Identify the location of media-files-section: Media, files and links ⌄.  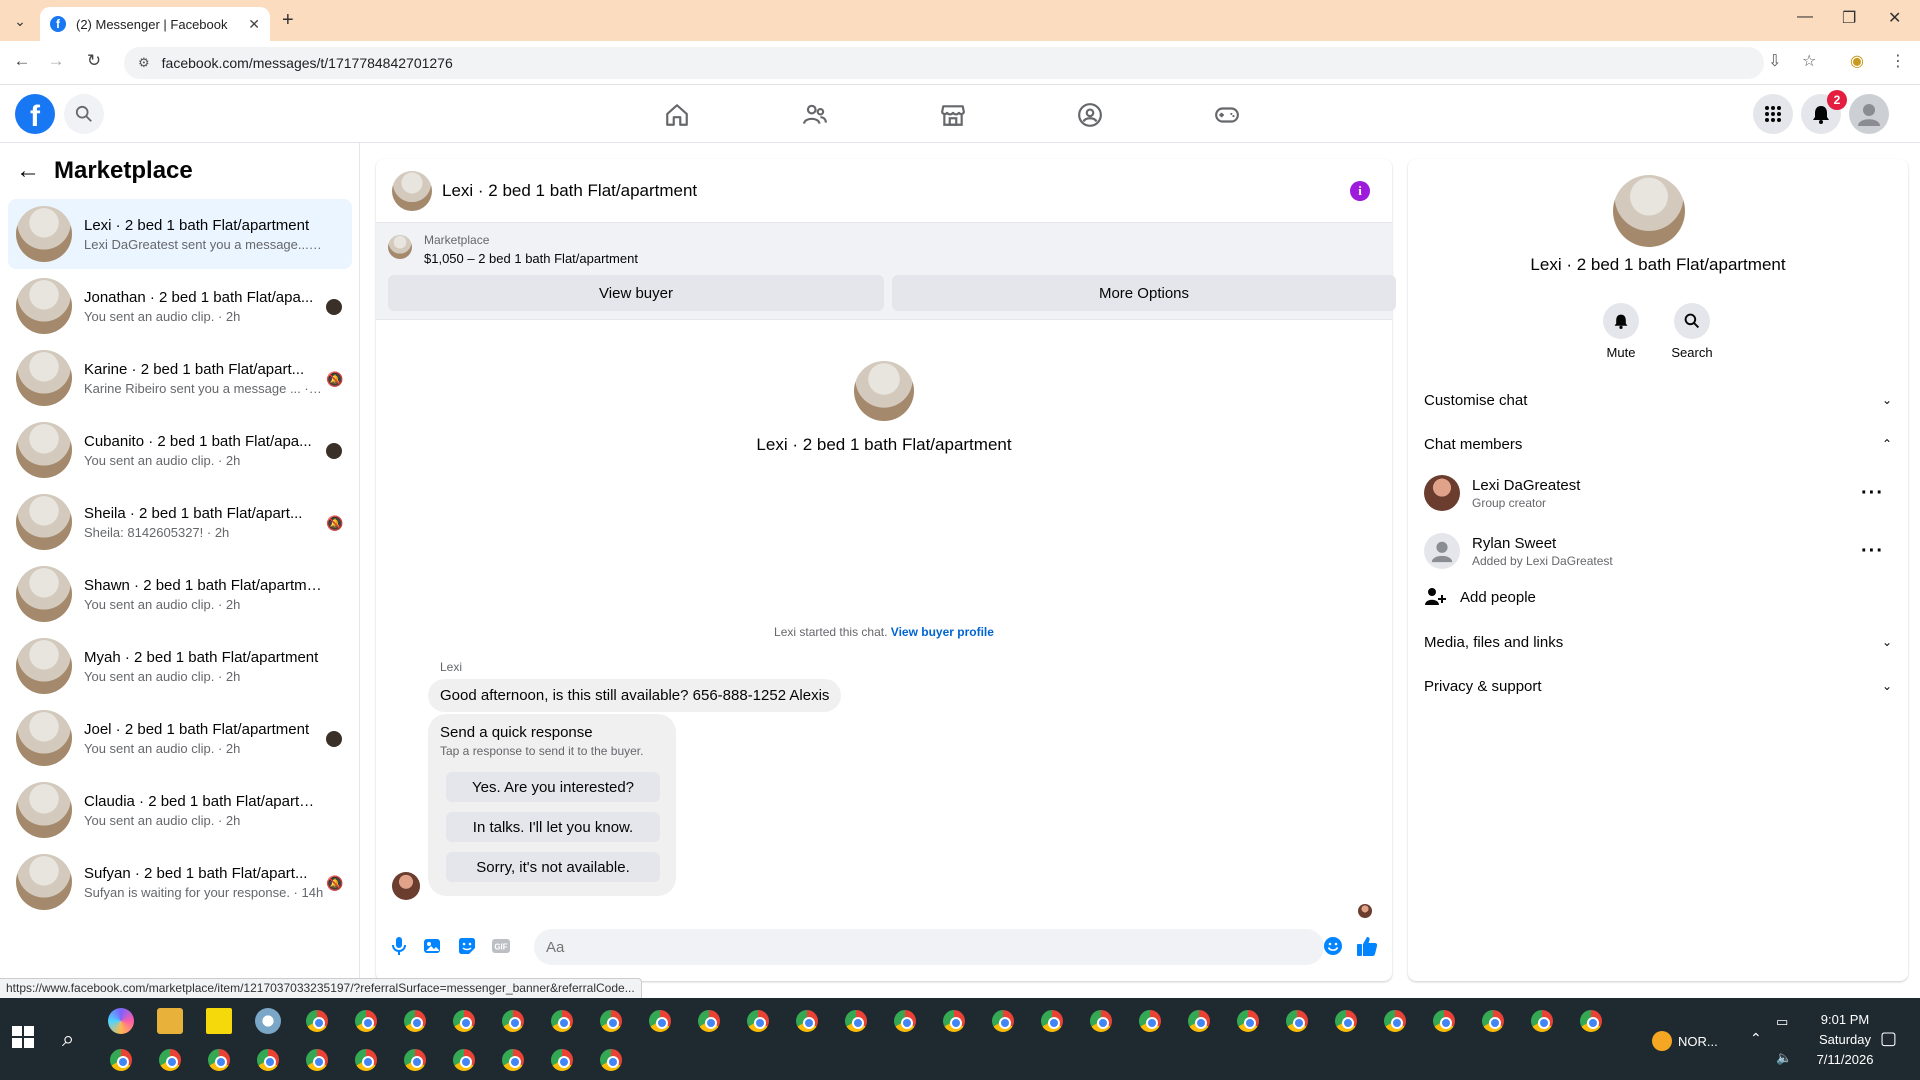
(1658, 642).